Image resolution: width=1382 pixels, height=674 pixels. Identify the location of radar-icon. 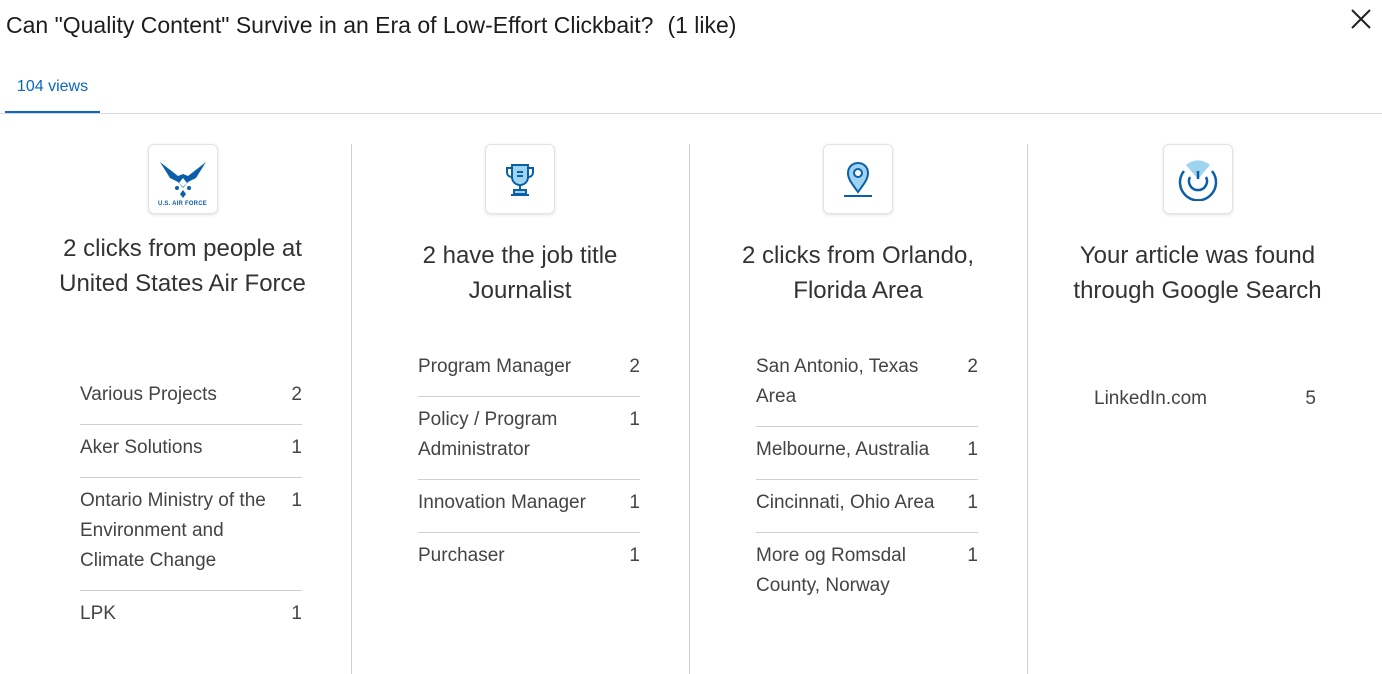
(1197, 179).